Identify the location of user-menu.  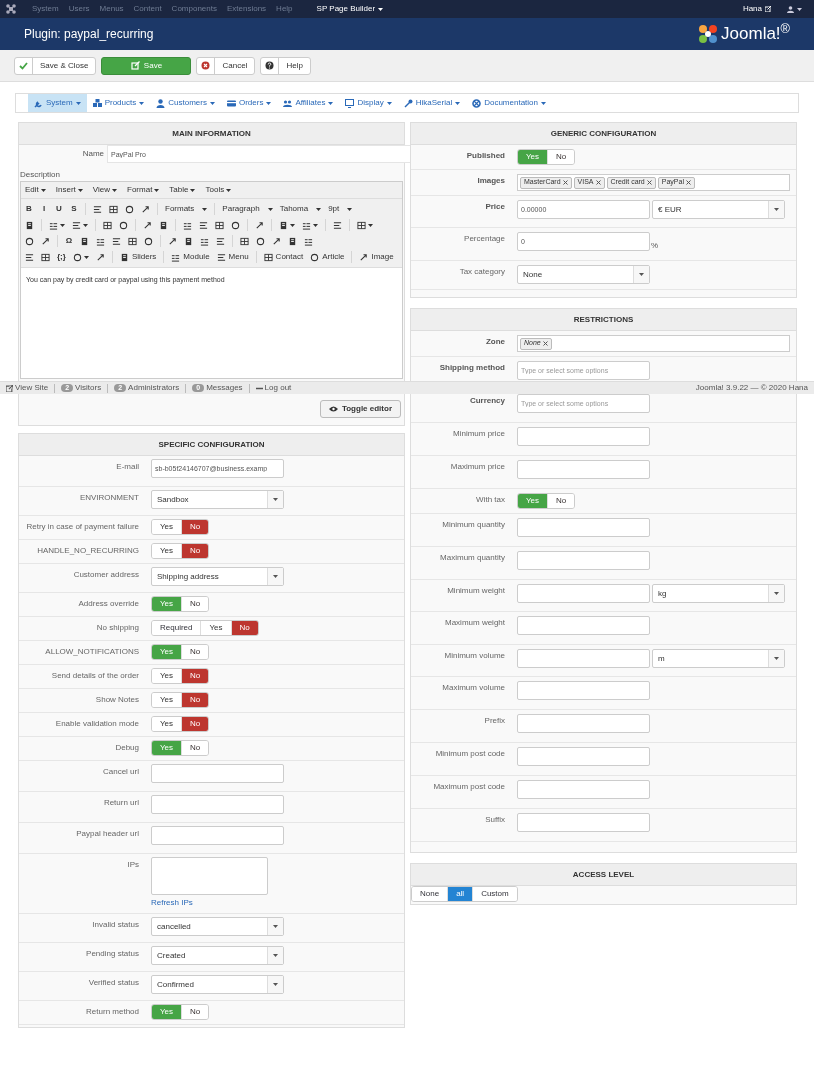
(794, 9).